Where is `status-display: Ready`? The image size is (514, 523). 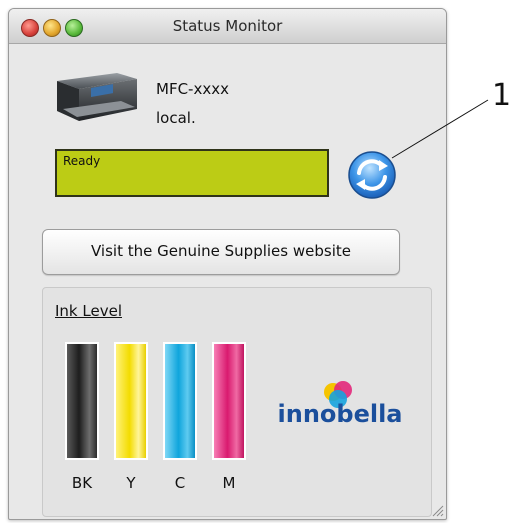
status-display: Ready is located at coordinates (192, 173).